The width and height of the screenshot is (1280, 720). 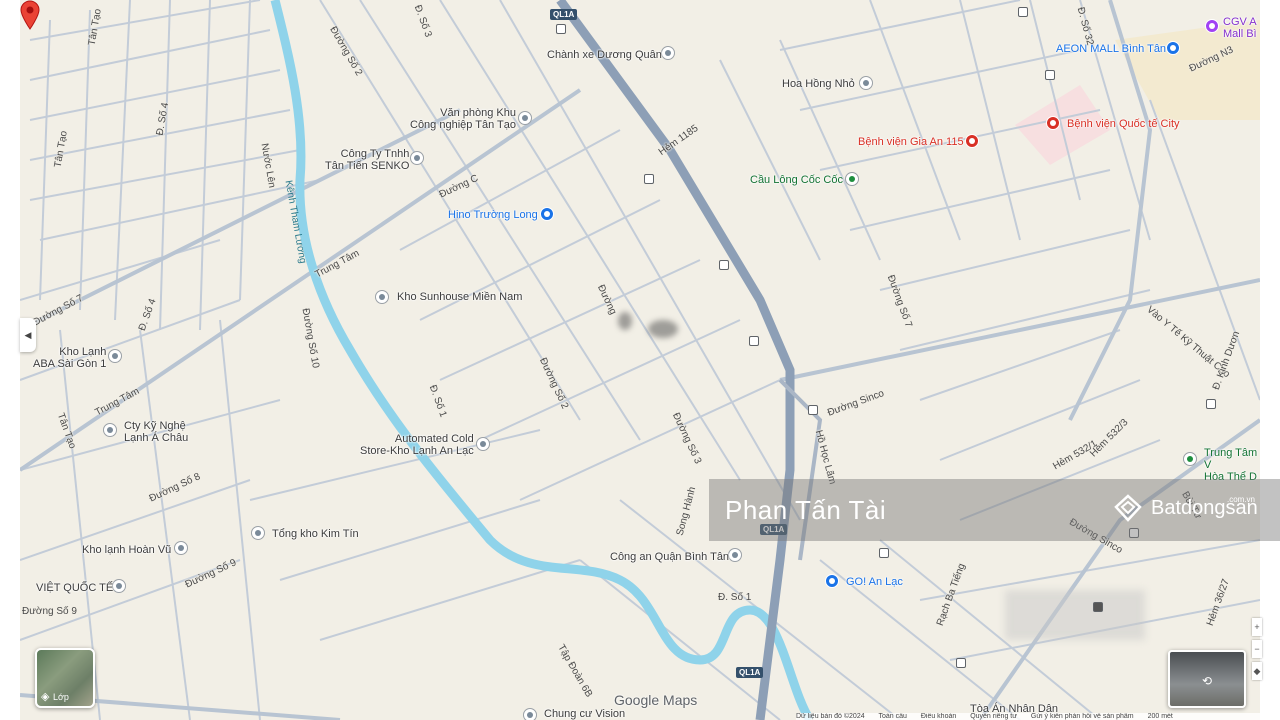 I want to click on cold-hoan-vu-pin-icon, so click(x=181, y=548).